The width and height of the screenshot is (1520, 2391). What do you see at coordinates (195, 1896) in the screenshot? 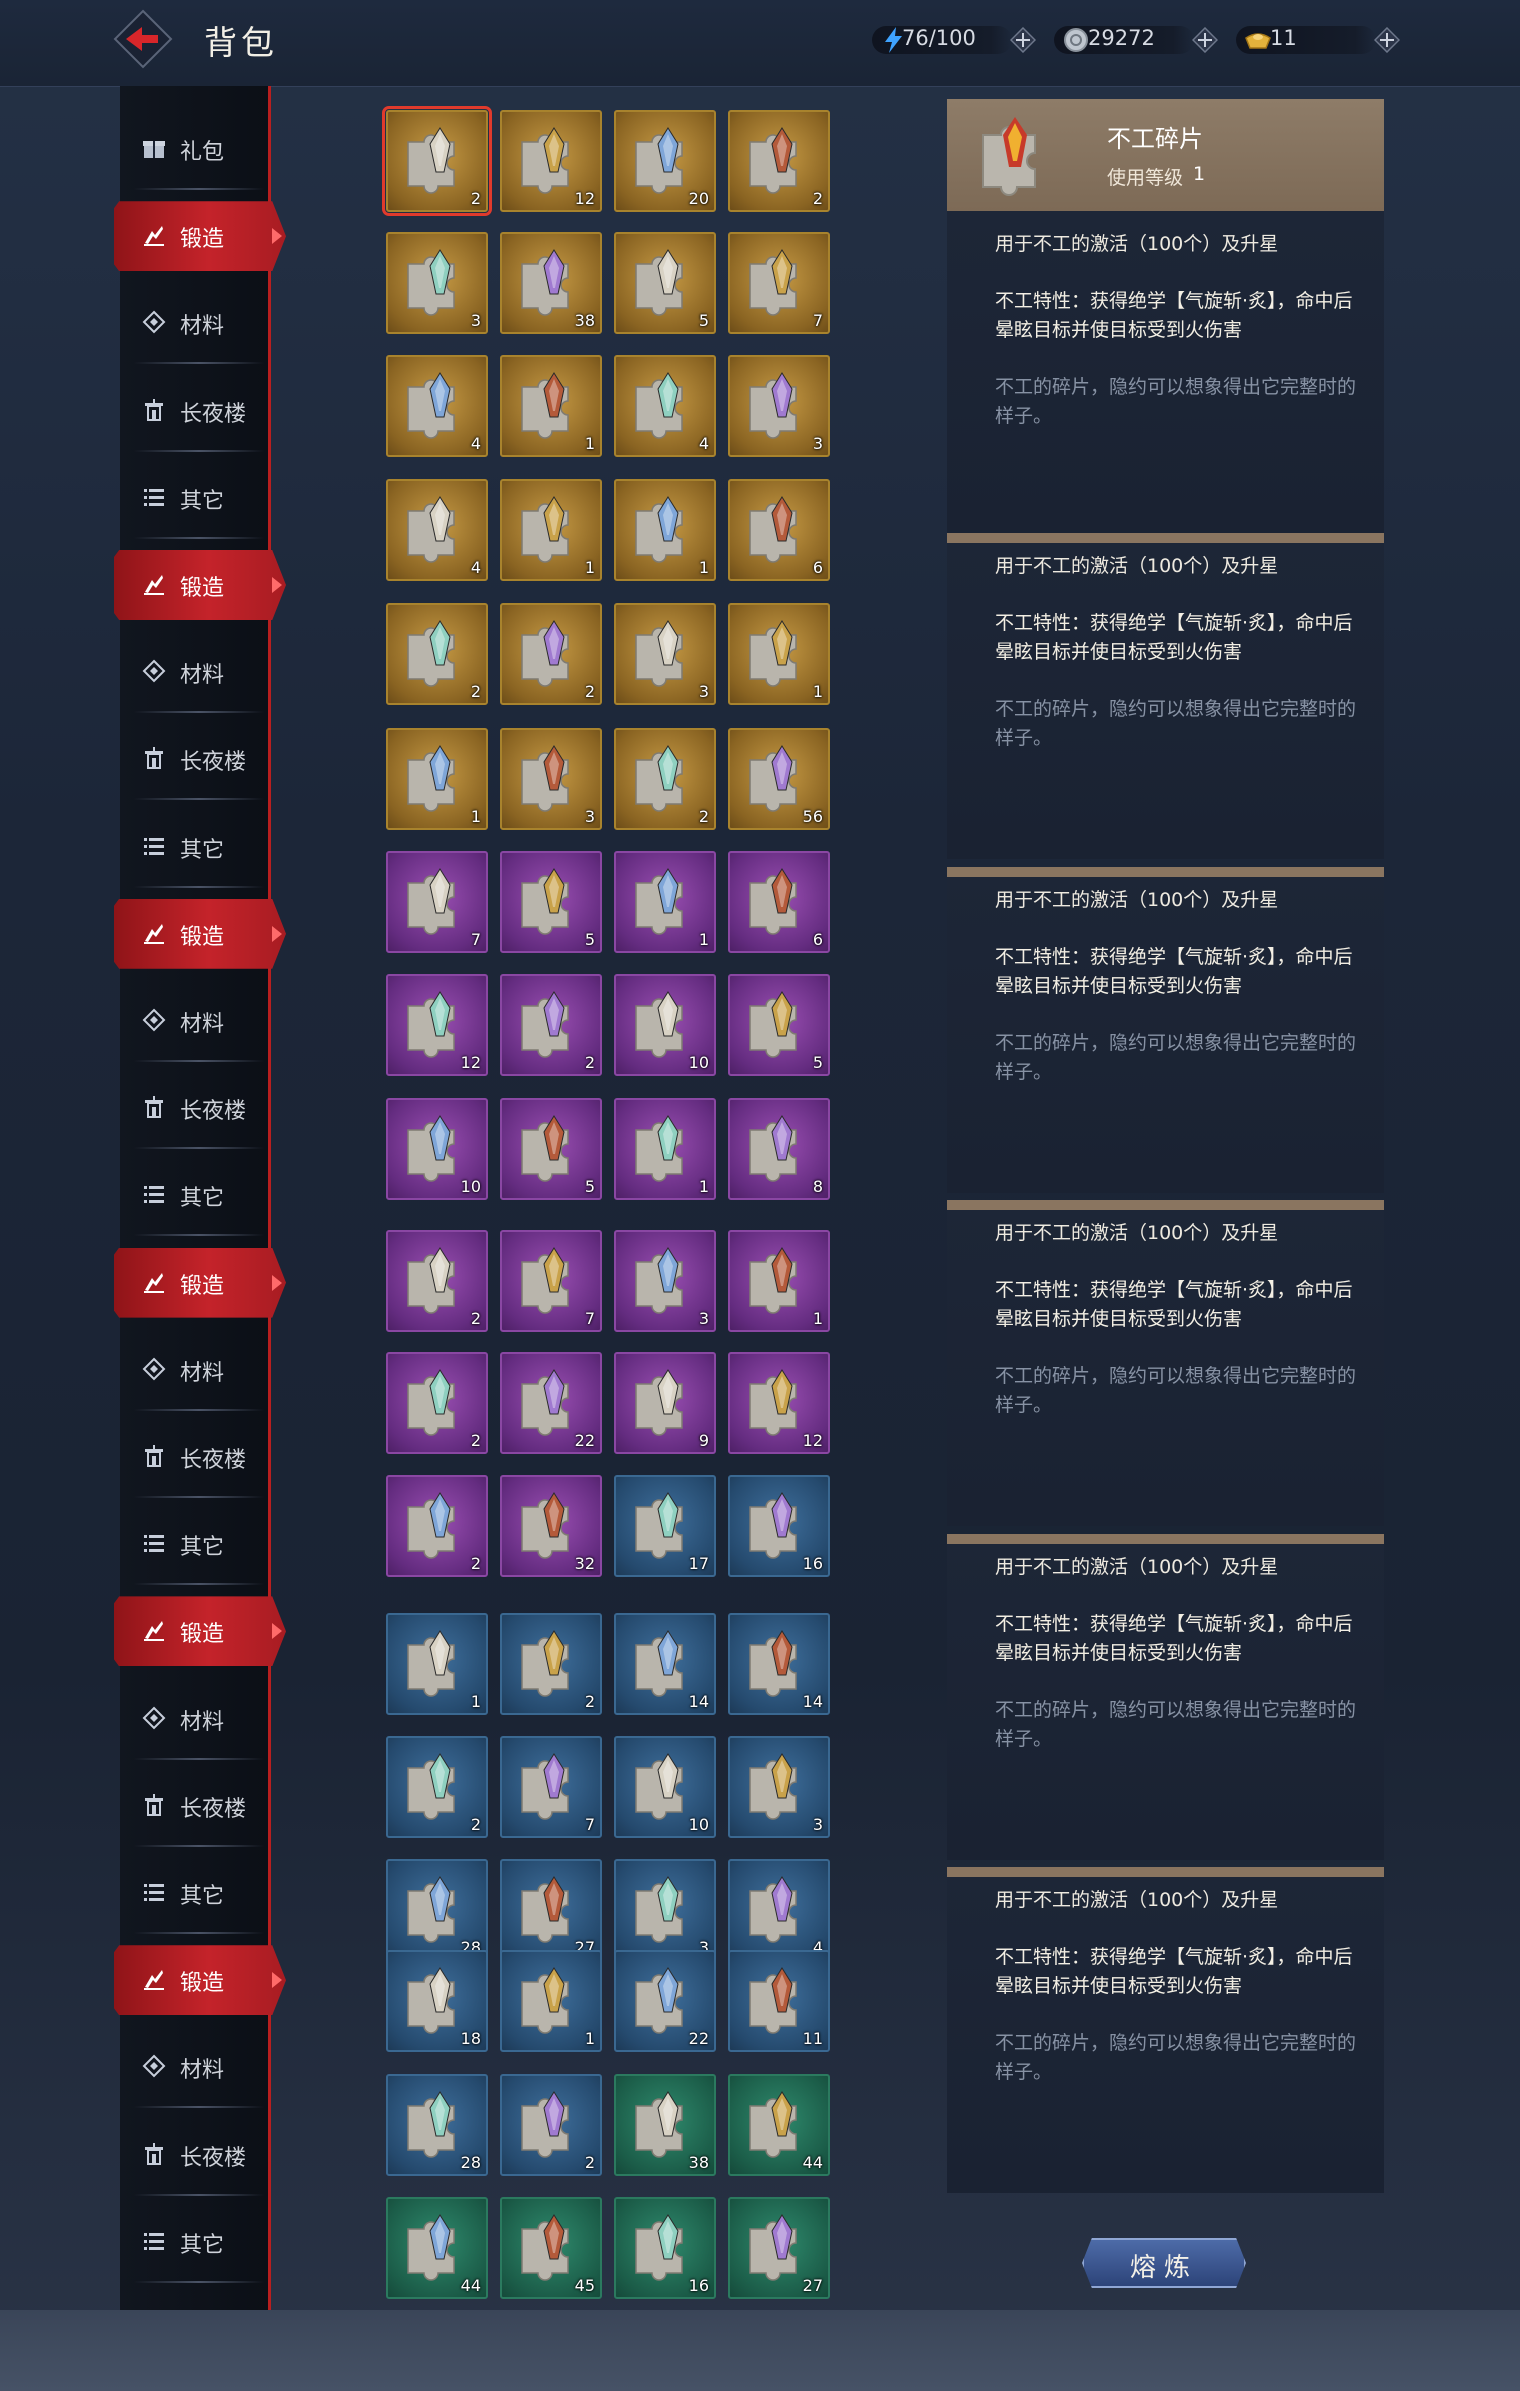
I see `sidebar-tab-4-3: 其它` at bounding box center [195, 1896].